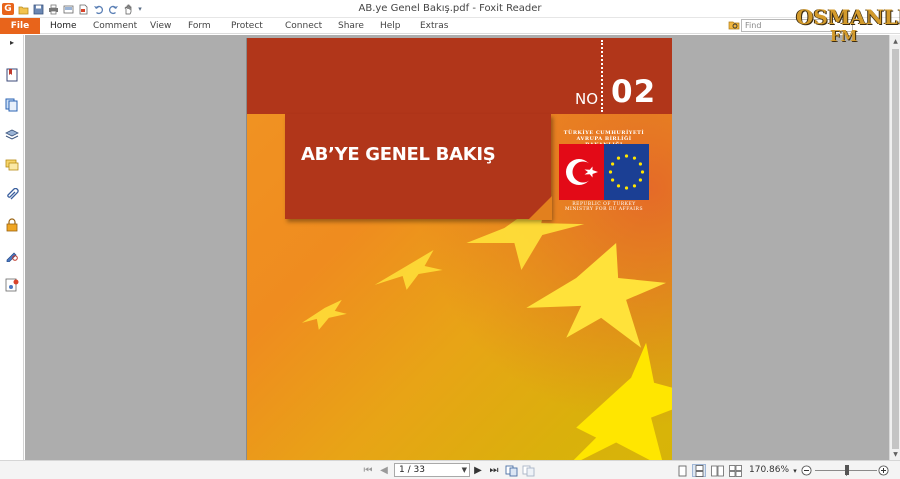 This screenshot has height=479, width=900. I want to click on zoom-slider-thumb, so click(847, 470).